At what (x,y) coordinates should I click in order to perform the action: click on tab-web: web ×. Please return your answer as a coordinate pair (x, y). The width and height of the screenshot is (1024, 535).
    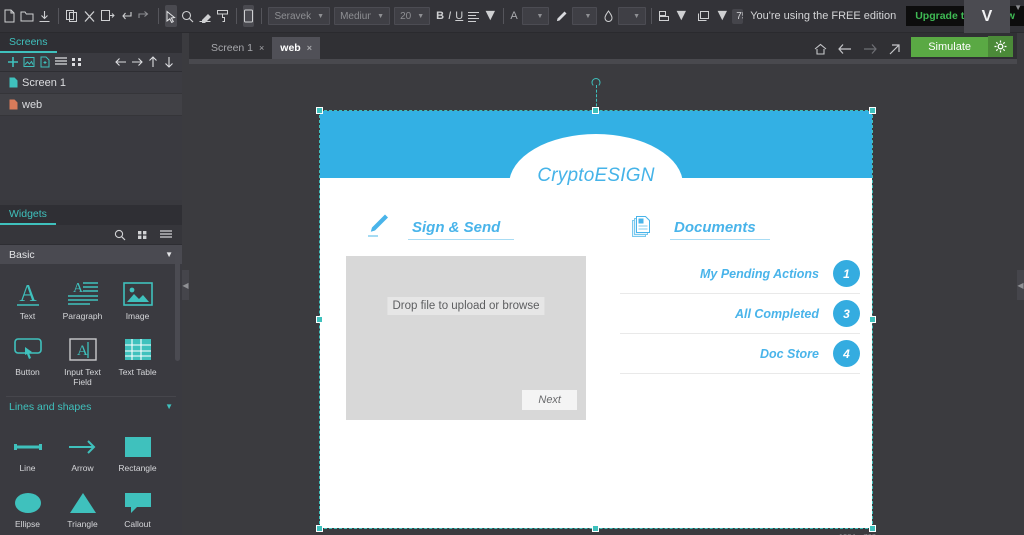
    Looking at the image, I should click on (296, 48).